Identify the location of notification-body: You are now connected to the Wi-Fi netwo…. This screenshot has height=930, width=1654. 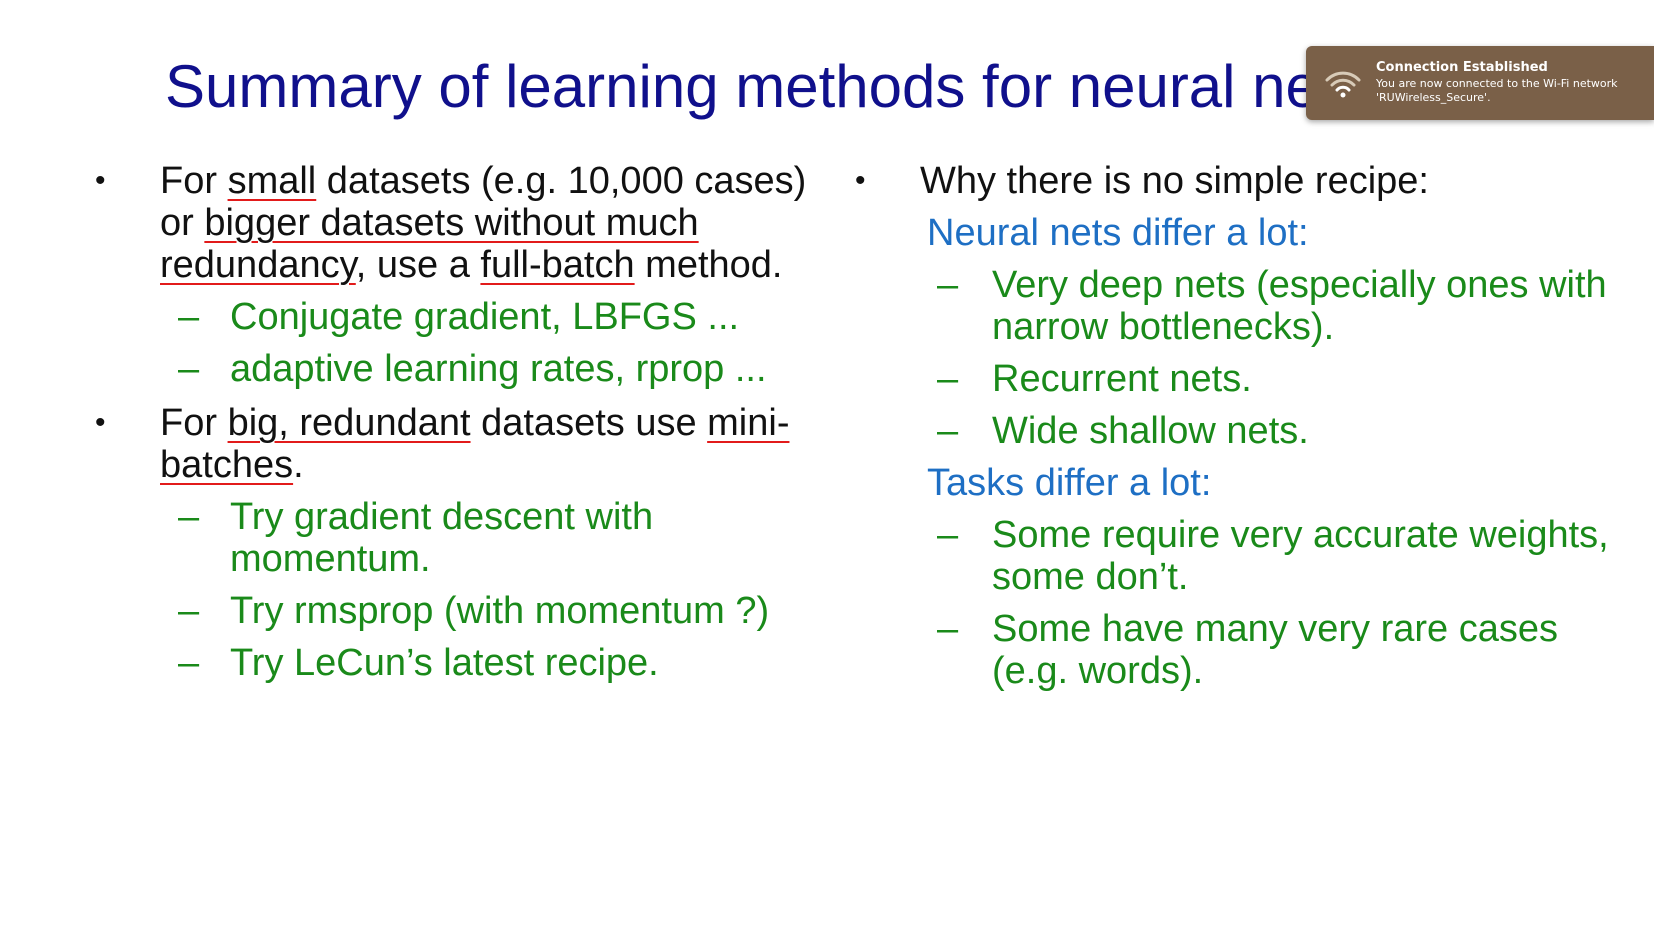
(1497, 90).